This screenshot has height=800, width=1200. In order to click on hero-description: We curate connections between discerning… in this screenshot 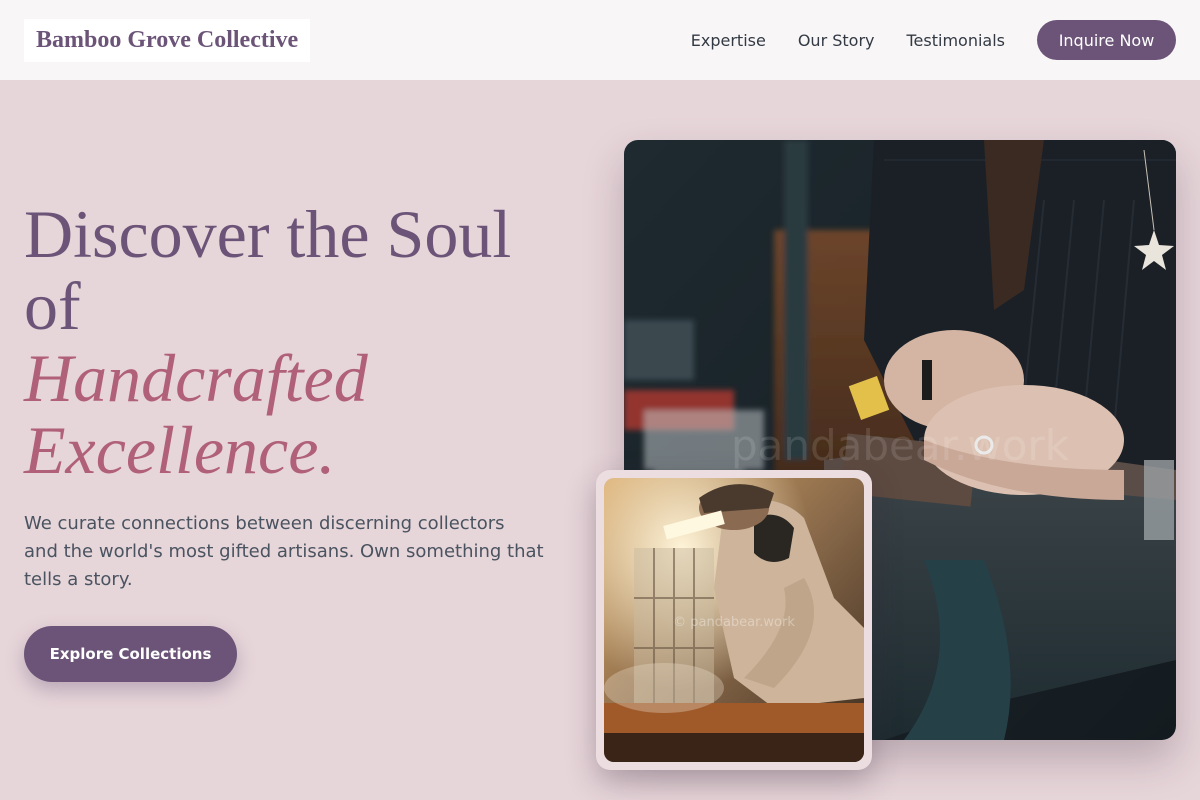, I will do `click(284, 551)`.